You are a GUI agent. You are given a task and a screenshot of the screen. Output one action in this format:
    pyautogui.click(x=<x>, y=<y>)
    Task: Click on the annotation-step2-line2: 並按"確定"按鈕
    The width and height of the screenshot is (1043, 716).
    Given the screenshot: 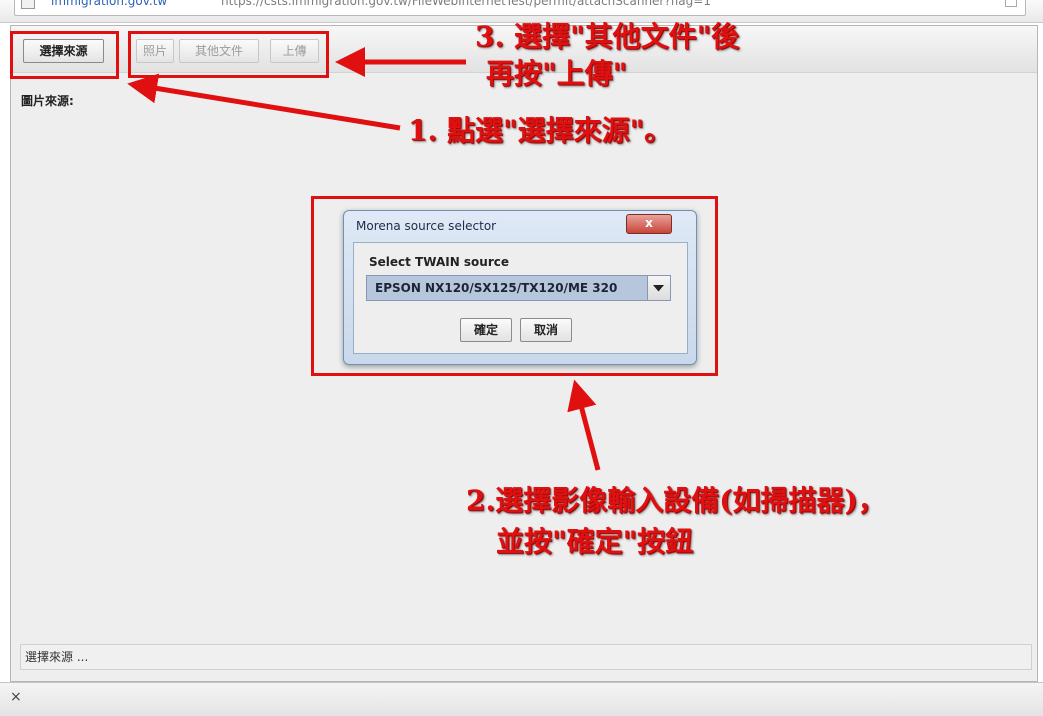 What is the action you would take?
    pyautogui.click(x=595, y=541)
    